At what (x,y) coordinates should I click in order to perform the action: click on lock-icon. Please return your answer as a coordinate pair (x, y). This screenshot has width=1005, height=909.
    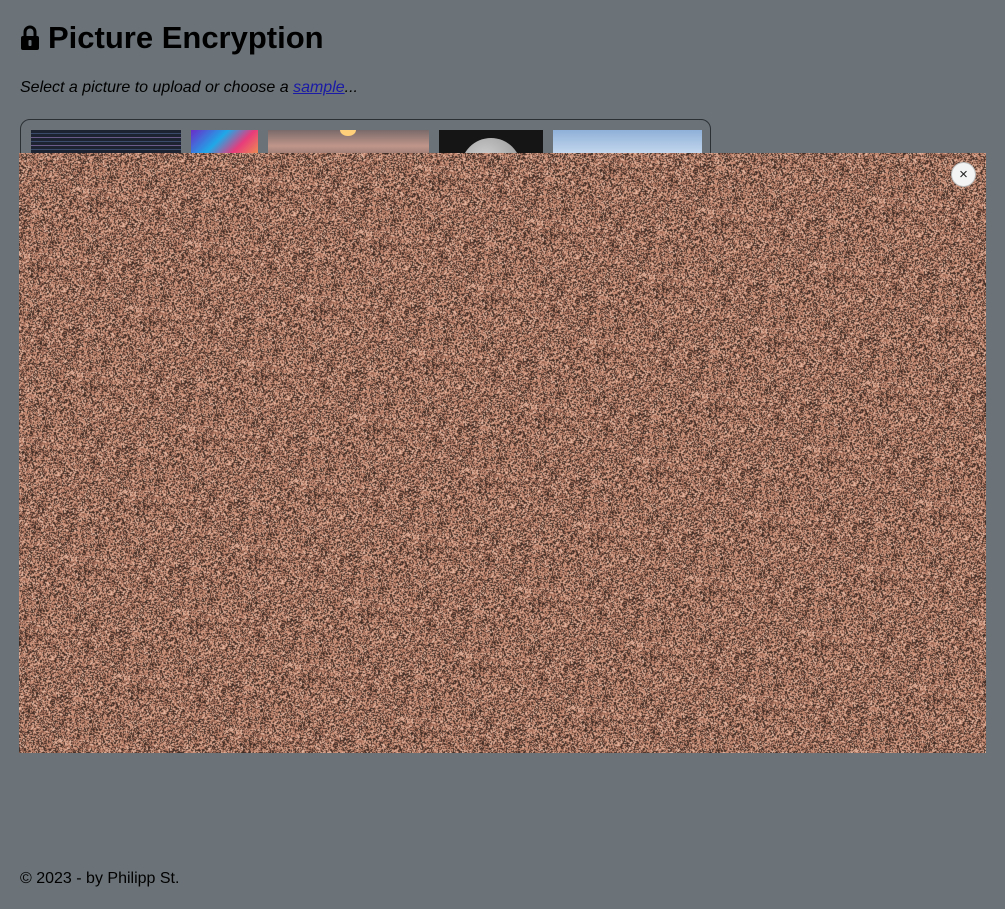
    Looking at the image, I should click on (30, 37).